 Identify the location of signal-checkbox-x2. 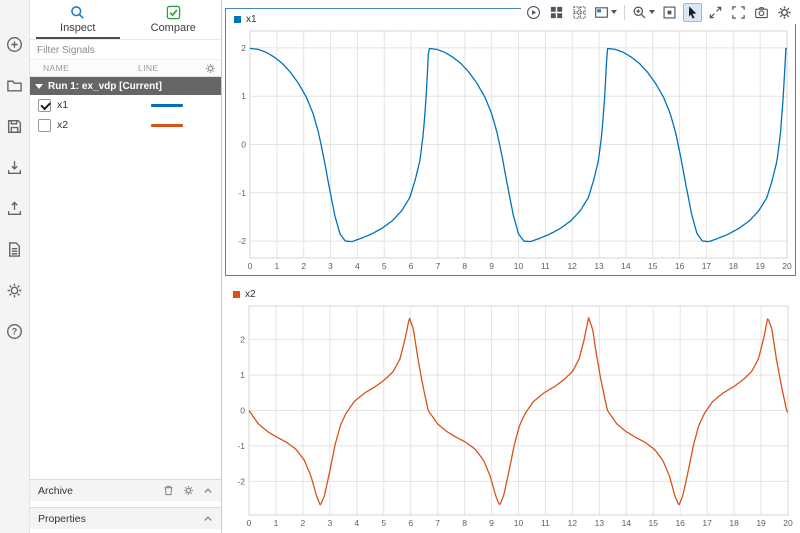
(44, 125).